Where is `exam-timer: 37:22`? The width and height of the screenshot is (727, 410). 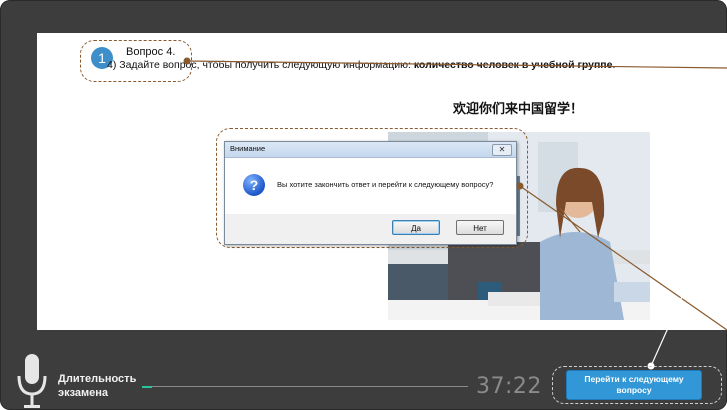
exam-timer: 37:22 is located at coordinates (509, 386).